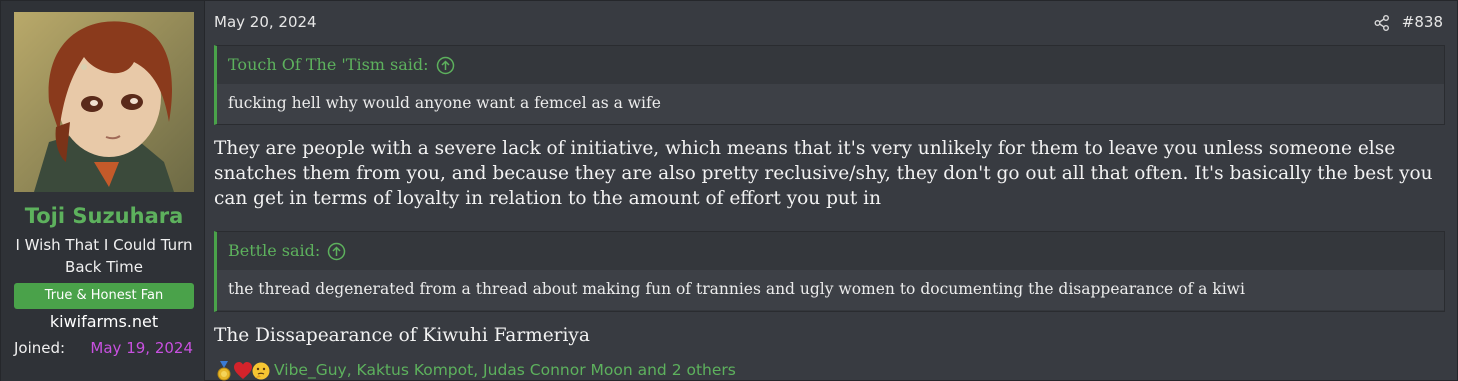 The image size is (1458, 381). Describe the element at coordinates (1382, 23) in the screenshot. I see `share-icon` at that location.